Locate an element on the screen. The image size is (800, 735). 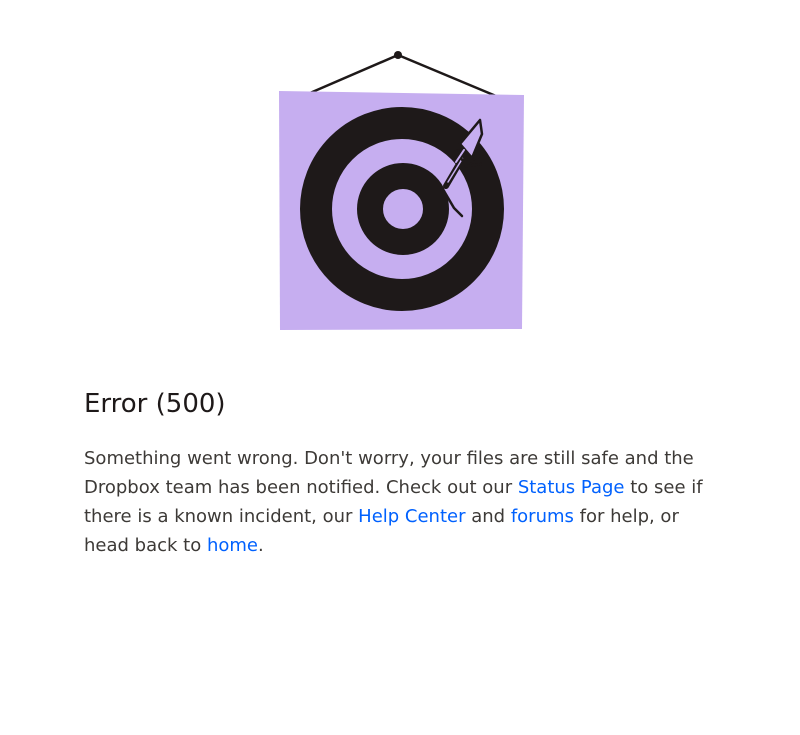
error-illustration is located at coordinates (401, 190).